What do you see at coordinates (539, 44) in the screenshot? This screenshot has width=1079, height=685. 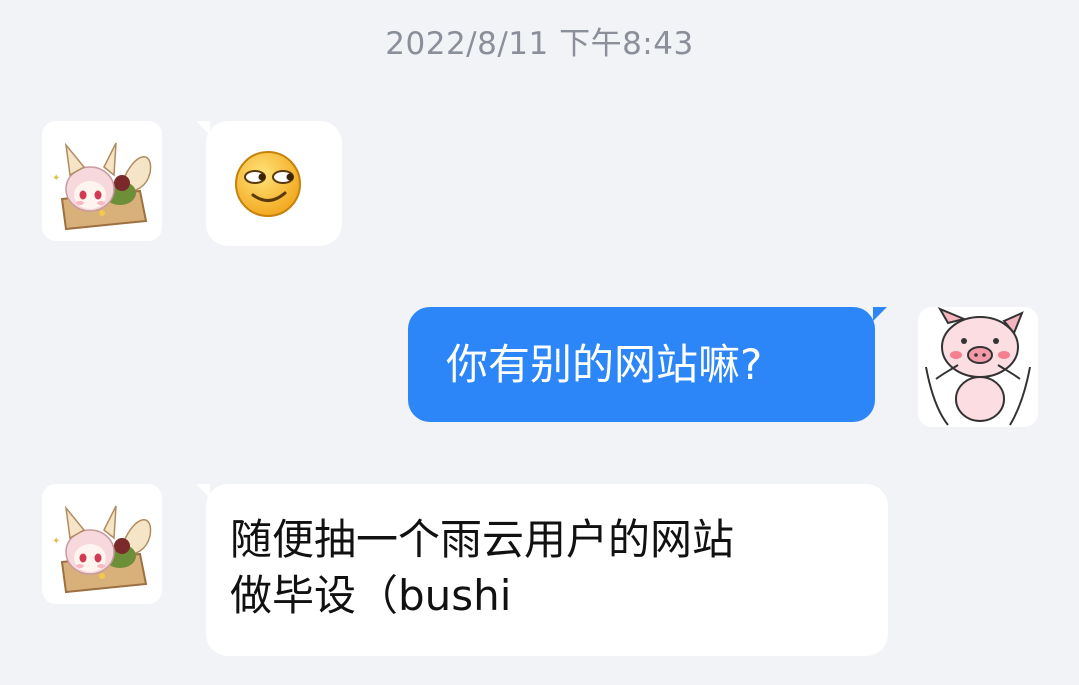 I see `message-timestamp: 2022/8/11 下午8:43` at bounding box center [539, 44].